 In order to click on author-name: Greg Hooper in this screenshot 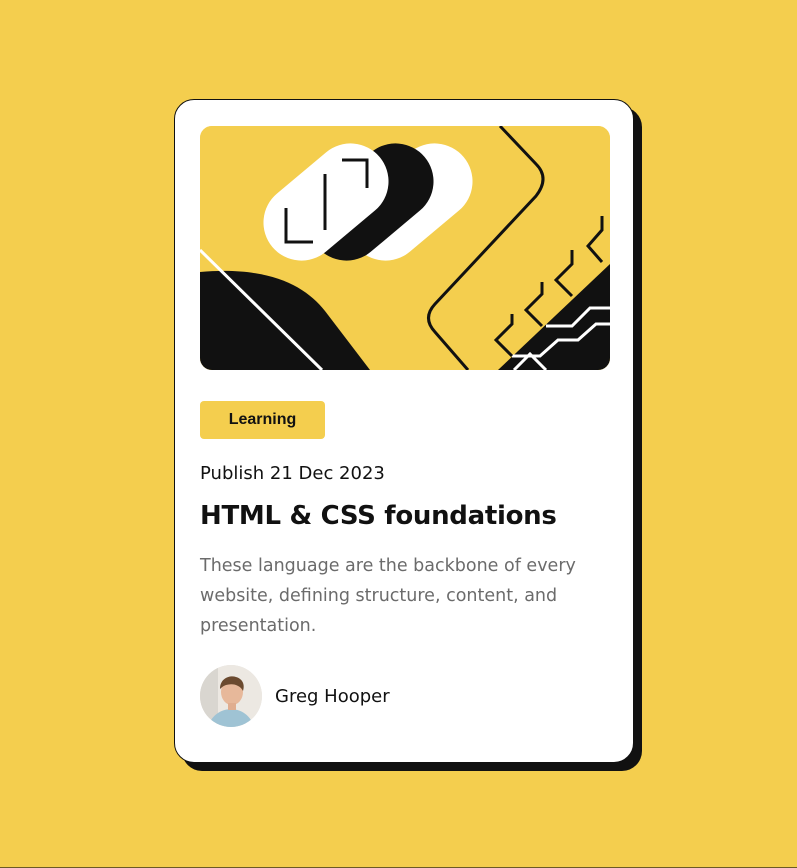, I will do `click(332, 696)`.